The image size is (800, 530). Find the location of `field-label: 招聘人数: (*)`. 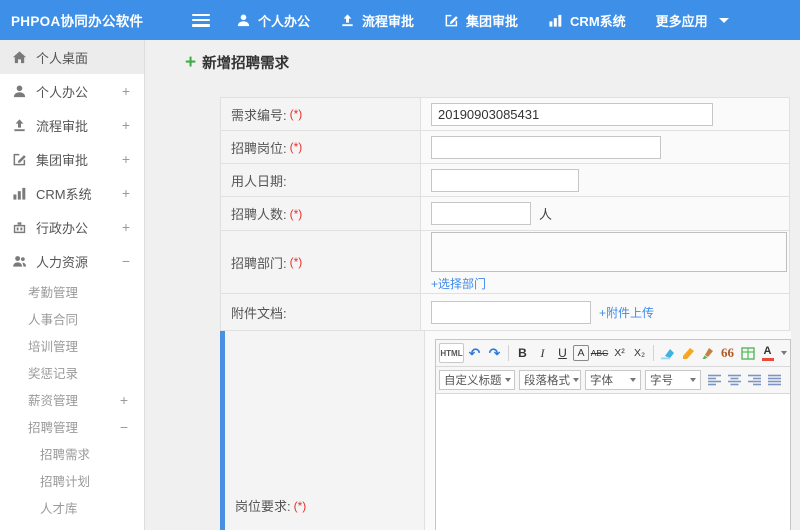

field-label: 招聘人数: (*) is located at coordinates (321, 213).